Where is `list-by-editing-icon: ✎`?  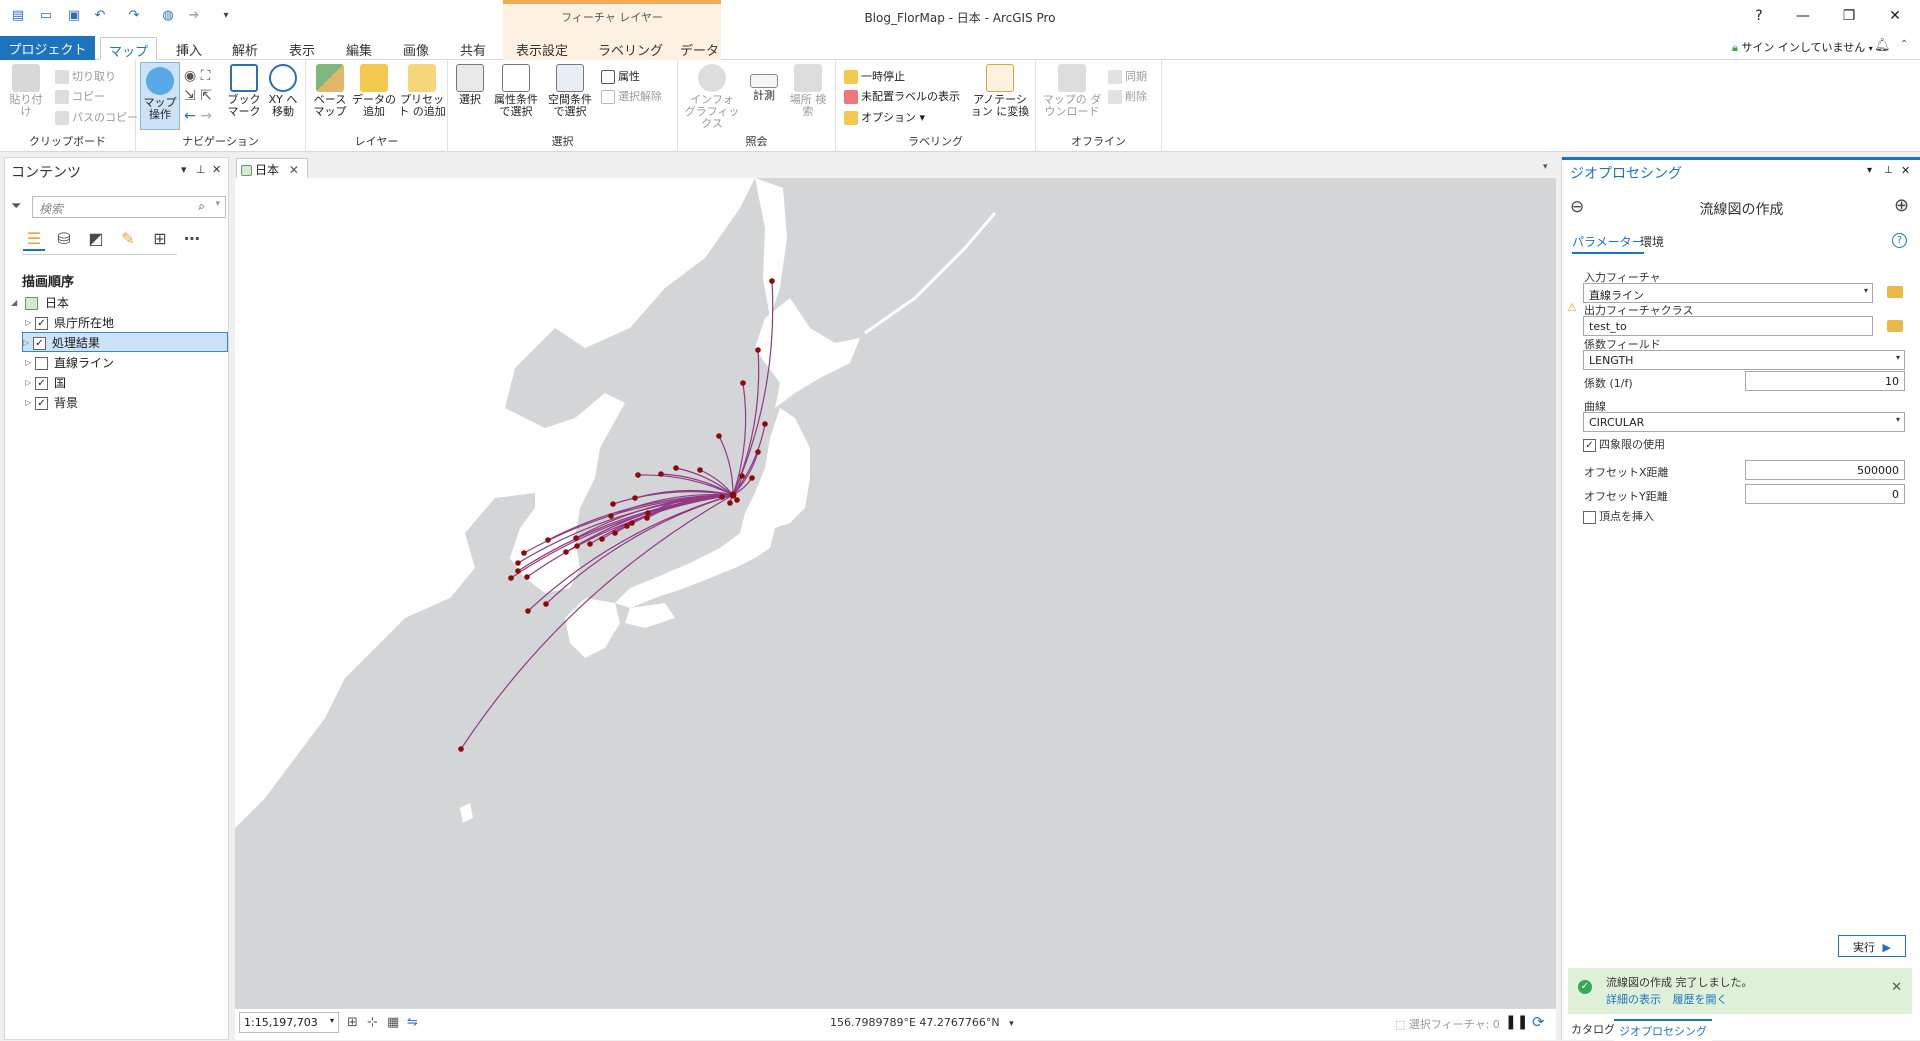
list-by-editing-icon: ✎ is located at coordinates (128, 240).